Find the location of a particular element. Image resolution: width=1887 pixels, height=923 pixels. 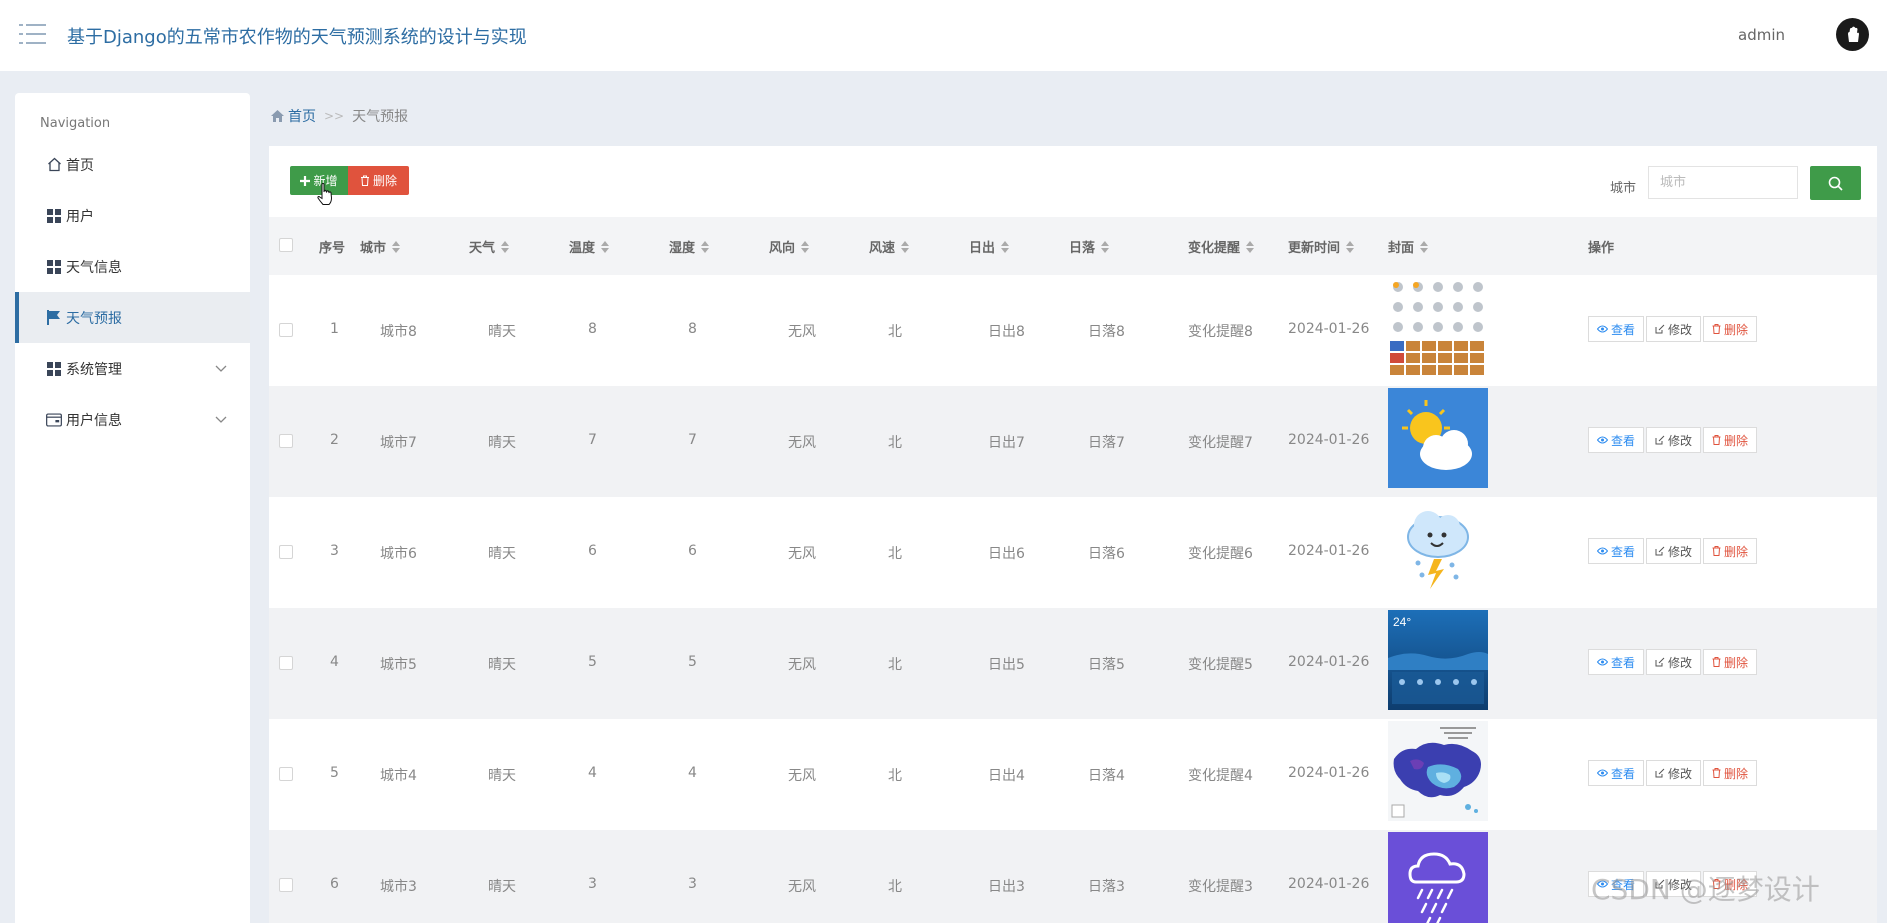

cell-sunset: 日落4 is located at coordinates (1106, 776).